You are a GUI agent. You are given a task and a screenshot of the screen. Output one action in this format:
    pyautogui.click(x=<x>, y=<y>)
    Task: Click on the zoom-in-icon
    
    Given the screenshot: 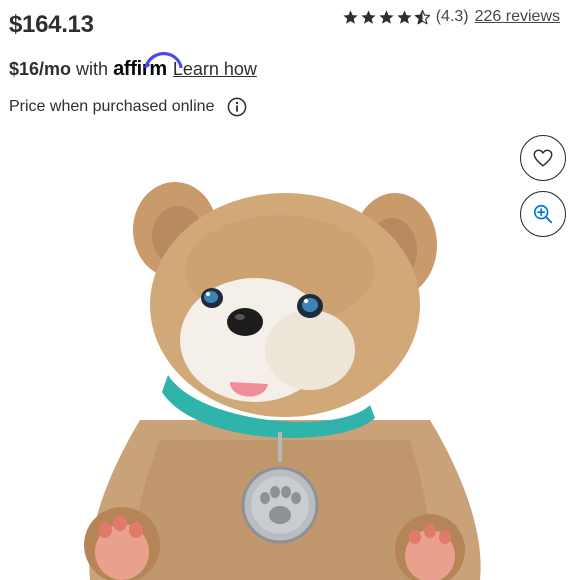 What is the action you would take?
    pyautogui.click(x=543, y=214)
    